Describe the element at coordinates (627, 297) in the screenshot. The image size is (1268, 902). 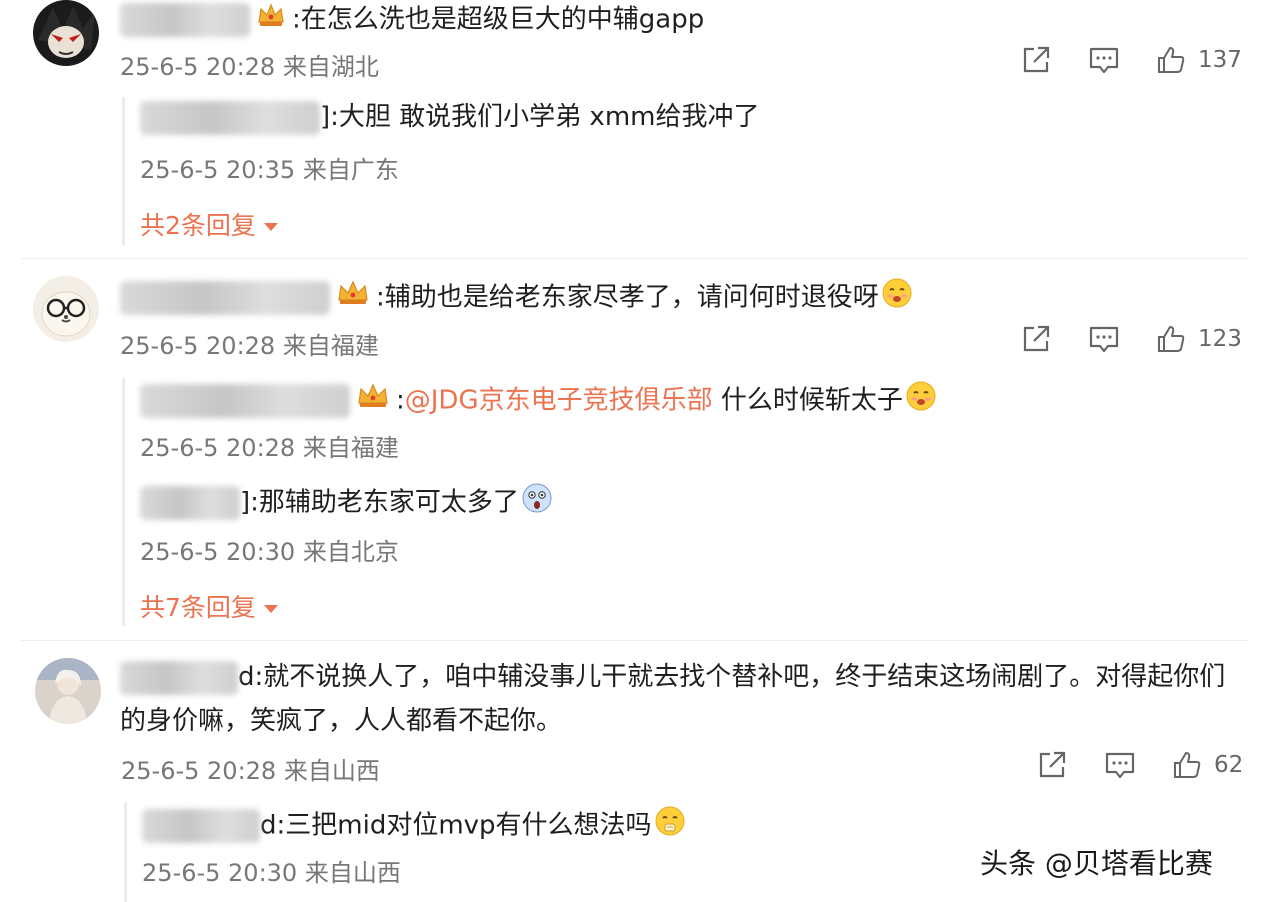
I see `comment-body: :辅助也是给老东家尽孝了，请问何时退役呀` at that location.